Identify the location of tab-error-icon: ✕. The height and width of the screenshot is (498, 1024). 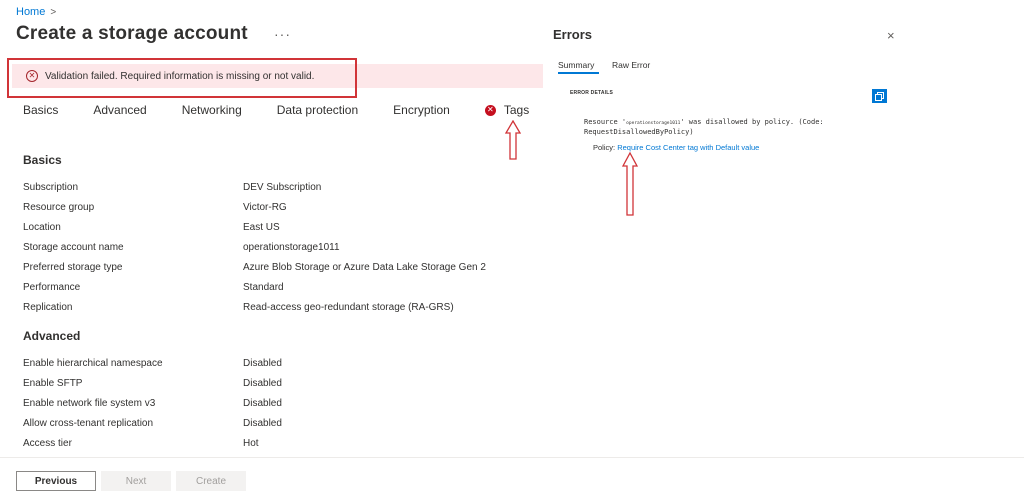
(490, 110).